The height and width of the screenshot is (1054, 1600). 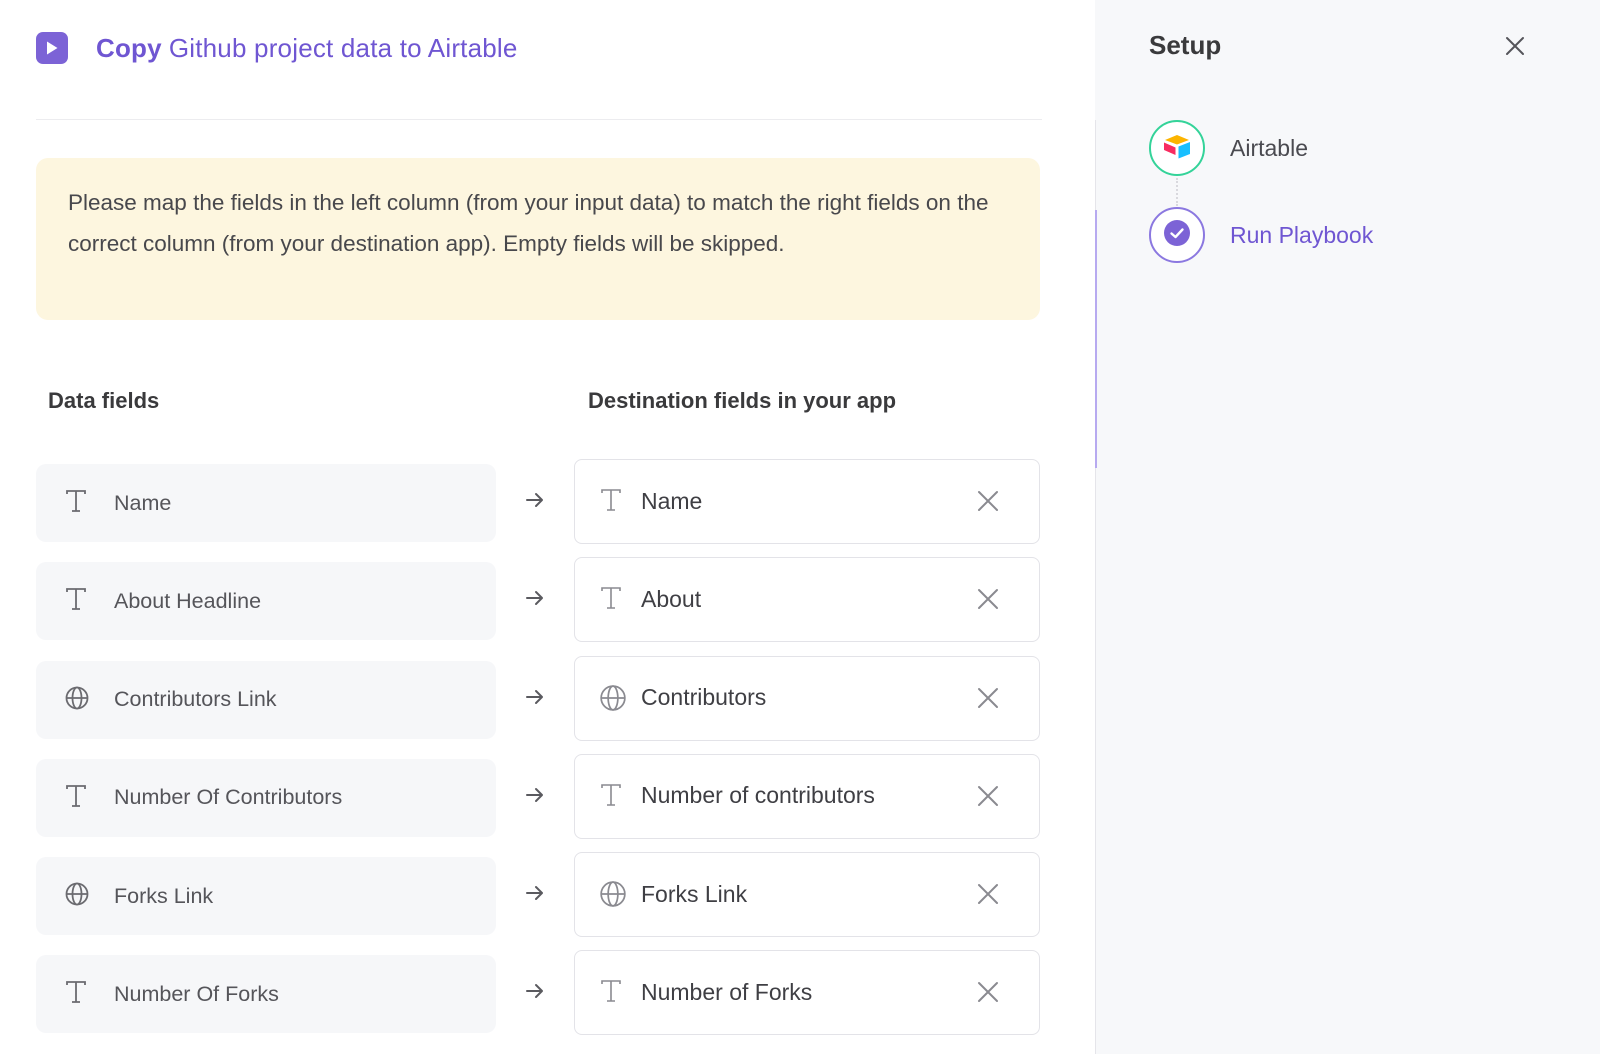 I want to click on destination-field-label: Forks Link, so click(x=694, y=893).